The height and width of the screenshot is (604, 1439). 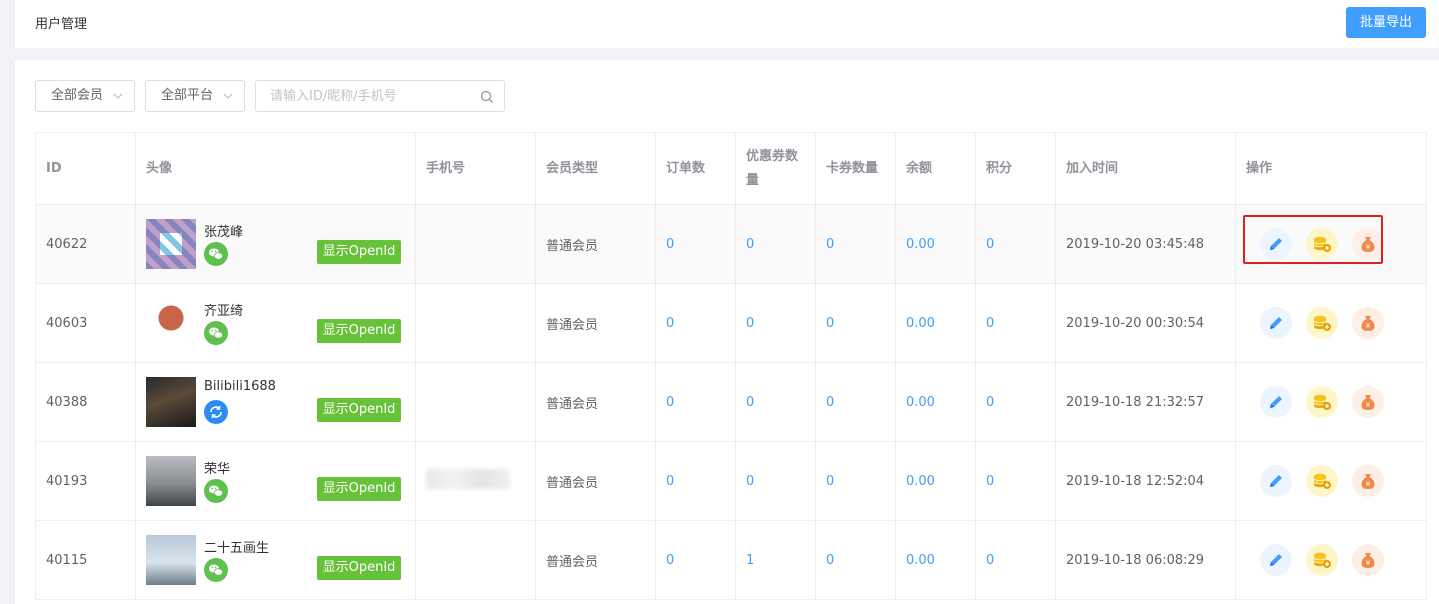 I want to click on sync-icon, so click(x=216, y=412).